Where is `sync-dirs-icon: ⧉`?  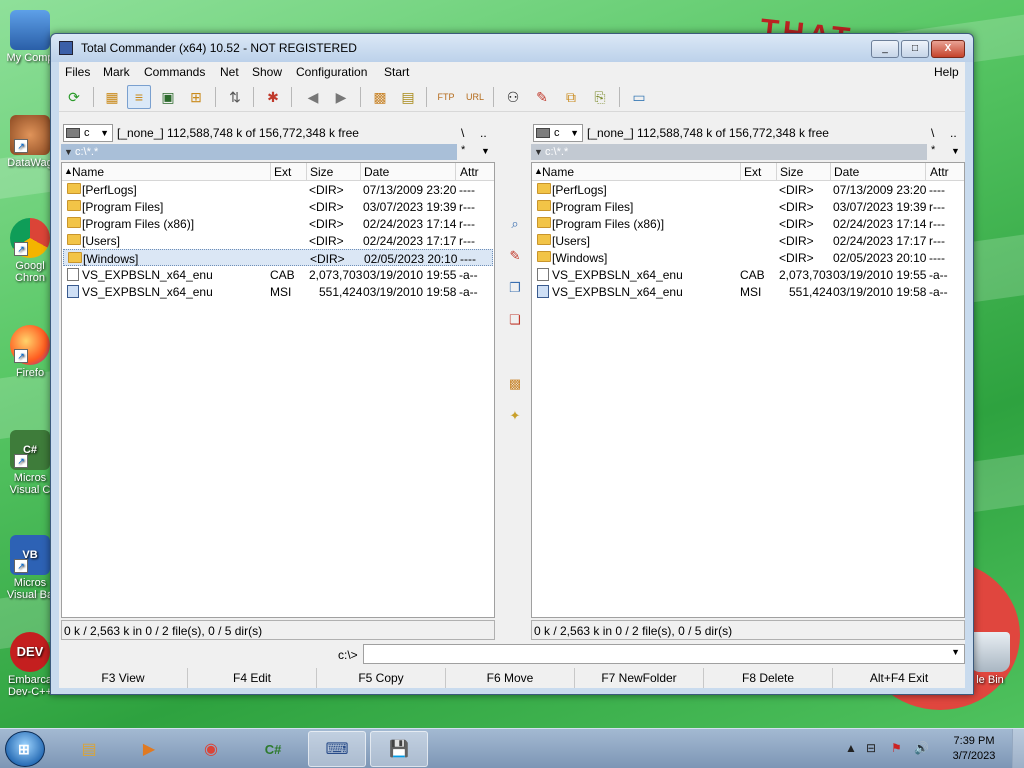
sync-dirs-icon: ⧉ is located at coordinates (571, 97).